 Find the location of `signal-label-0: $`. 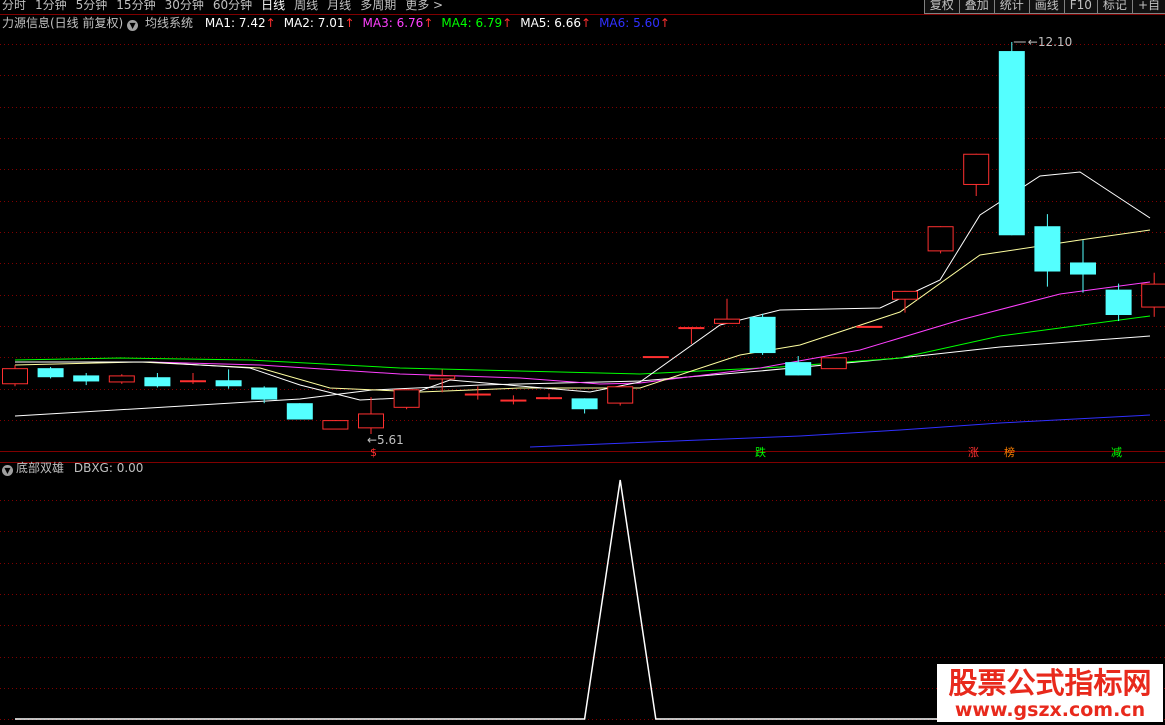

signal-label-0: $ is located at coordinates (373, 452).